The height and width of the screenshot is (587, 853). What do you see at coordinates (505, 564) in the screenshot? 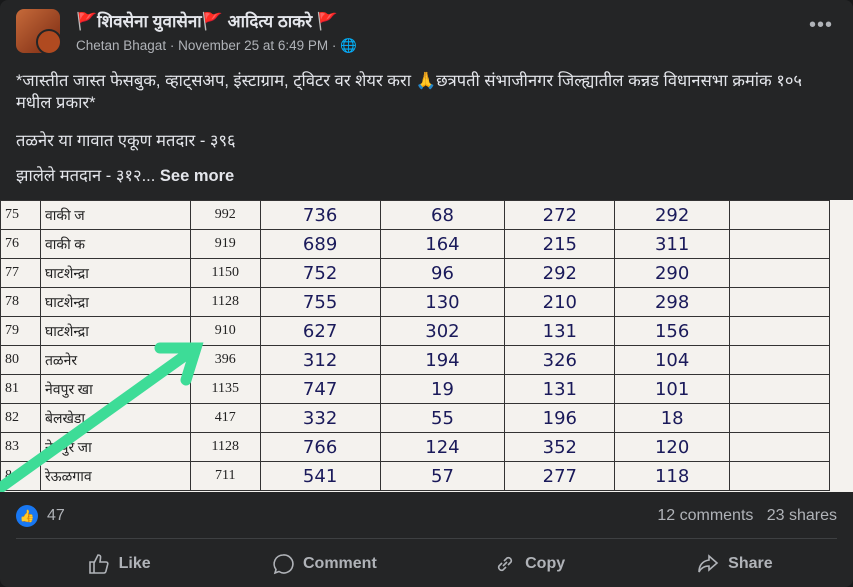
I see `link-icon` at bounding box center [505, 564].